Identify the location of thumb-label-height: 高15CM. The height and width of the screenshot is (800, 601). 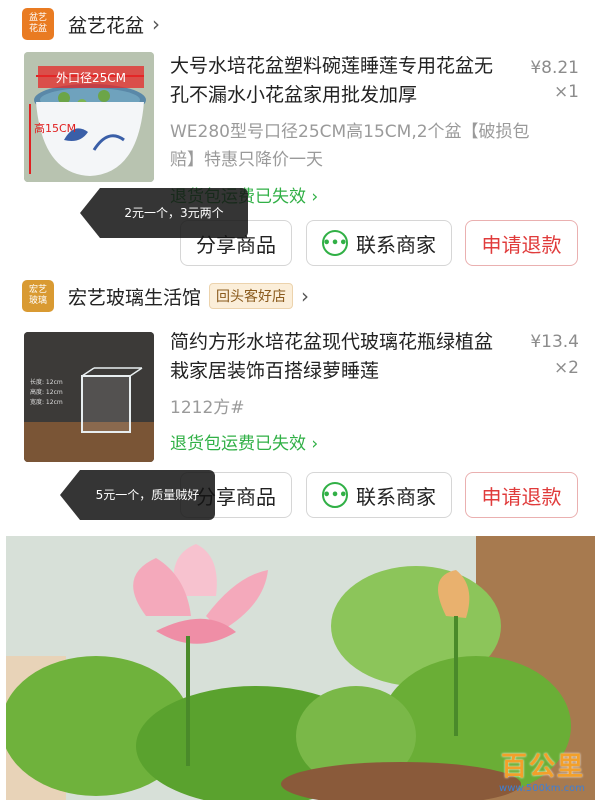
(55, 128).